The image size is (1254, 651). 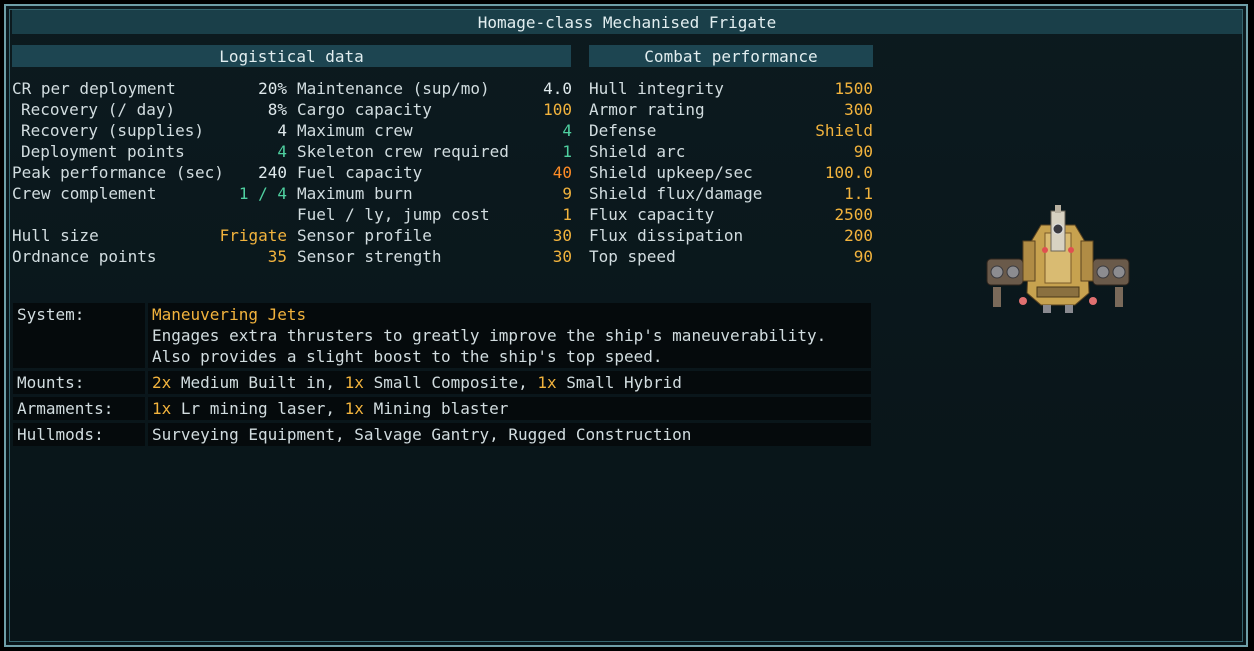 What do you see at coordinates (632, 256) in the screenshot?
I see `stat-label: Top speed` at bounding box center [632, 256].